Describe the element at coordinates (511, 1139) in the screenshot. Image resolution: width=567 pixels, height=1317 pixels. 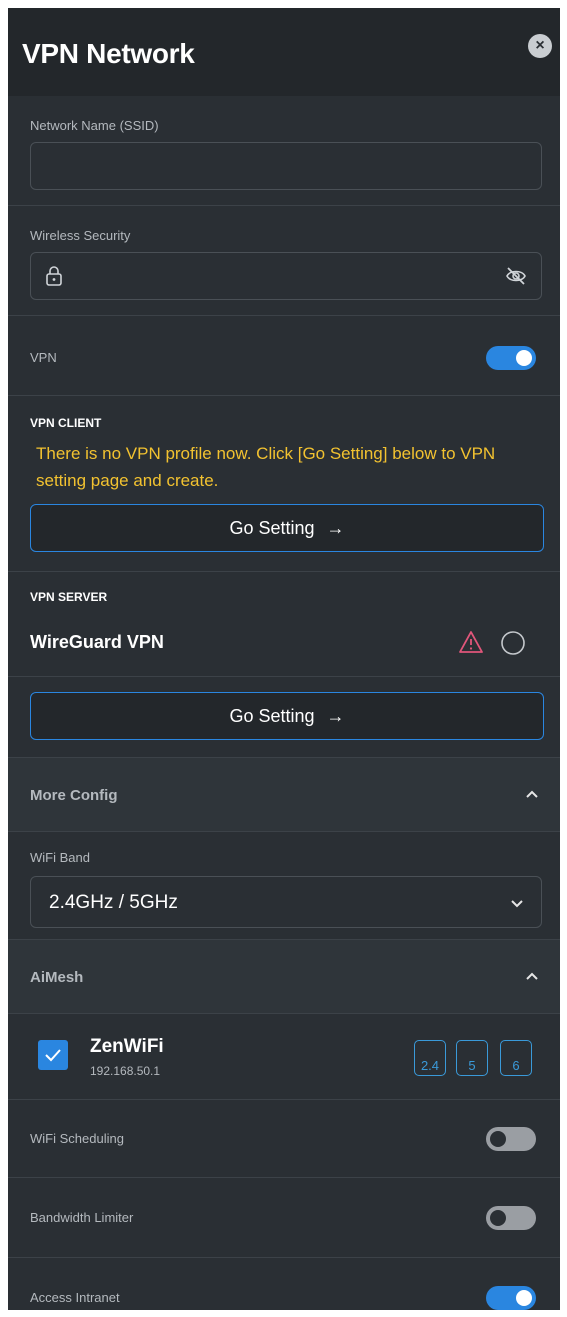
I see `wifi-scheduling-toggle` at that location.